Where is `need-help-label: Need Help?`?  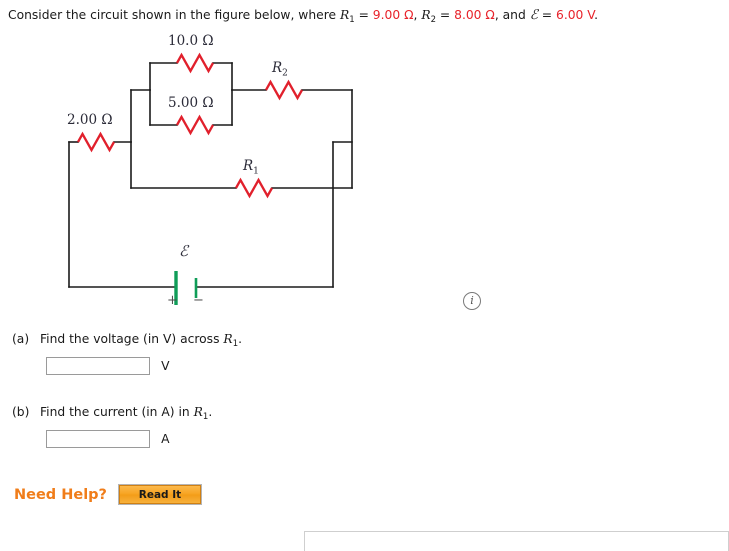
need-help-label: Need Help? is located at coordinates (60, 494).